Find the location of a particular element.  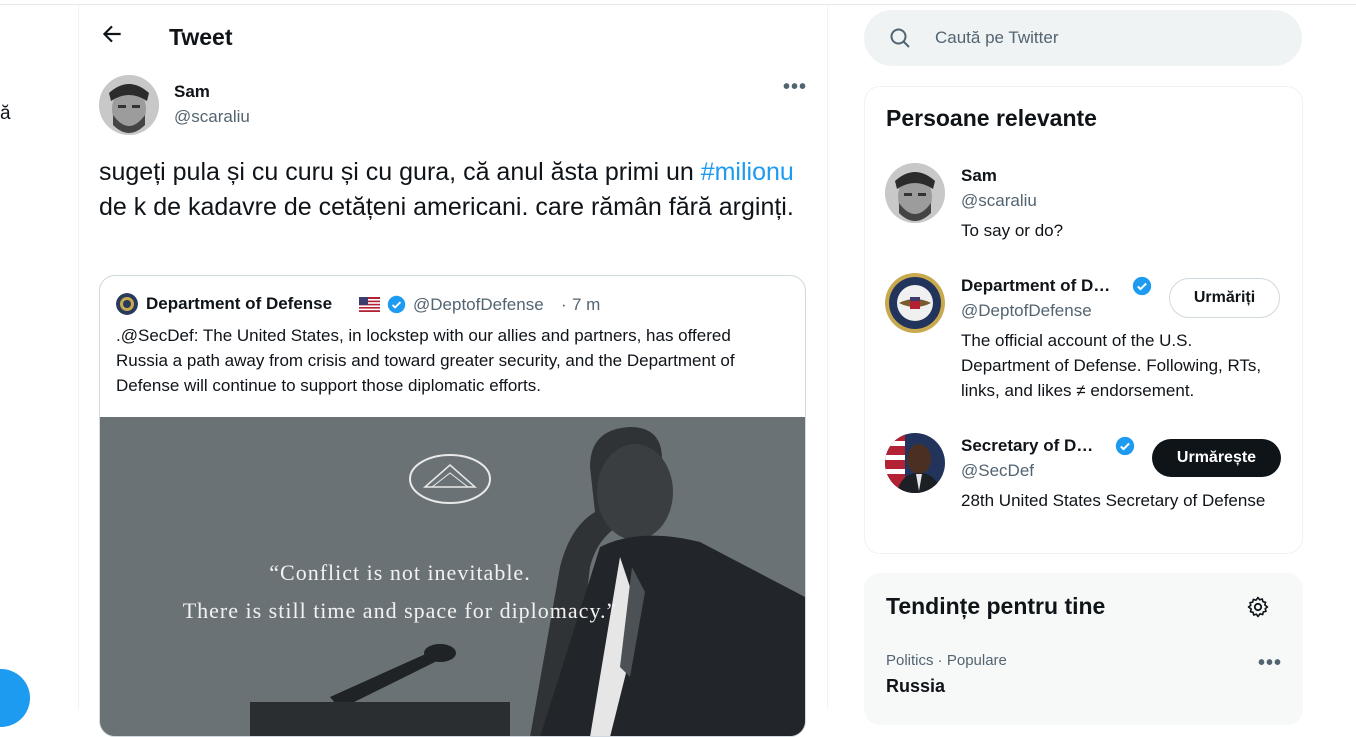

quoted-timestamp: 7 m is located at coordinates (586, 304).